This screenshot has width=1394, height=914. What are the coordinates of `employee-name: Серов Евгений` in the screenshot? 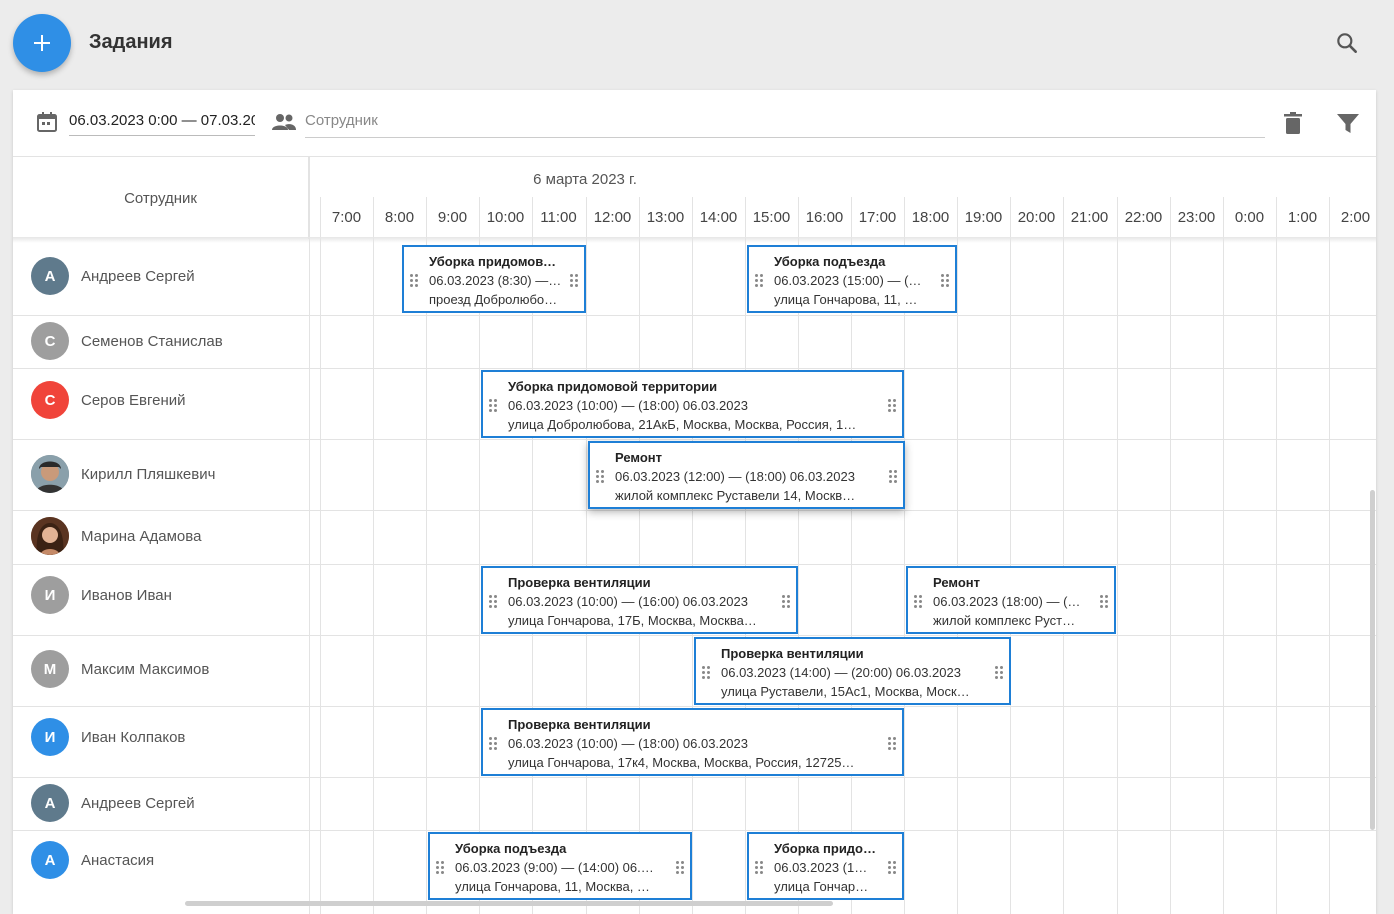 It's located at (133, 400).